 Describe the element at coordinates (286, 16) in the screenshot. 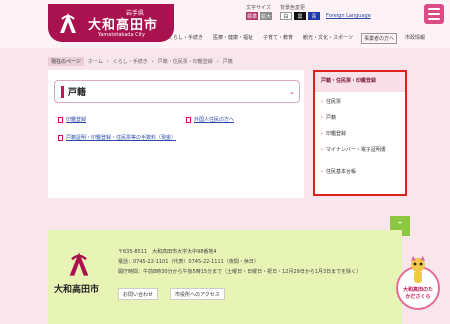

I see `bg-white-button: 白` at that location.